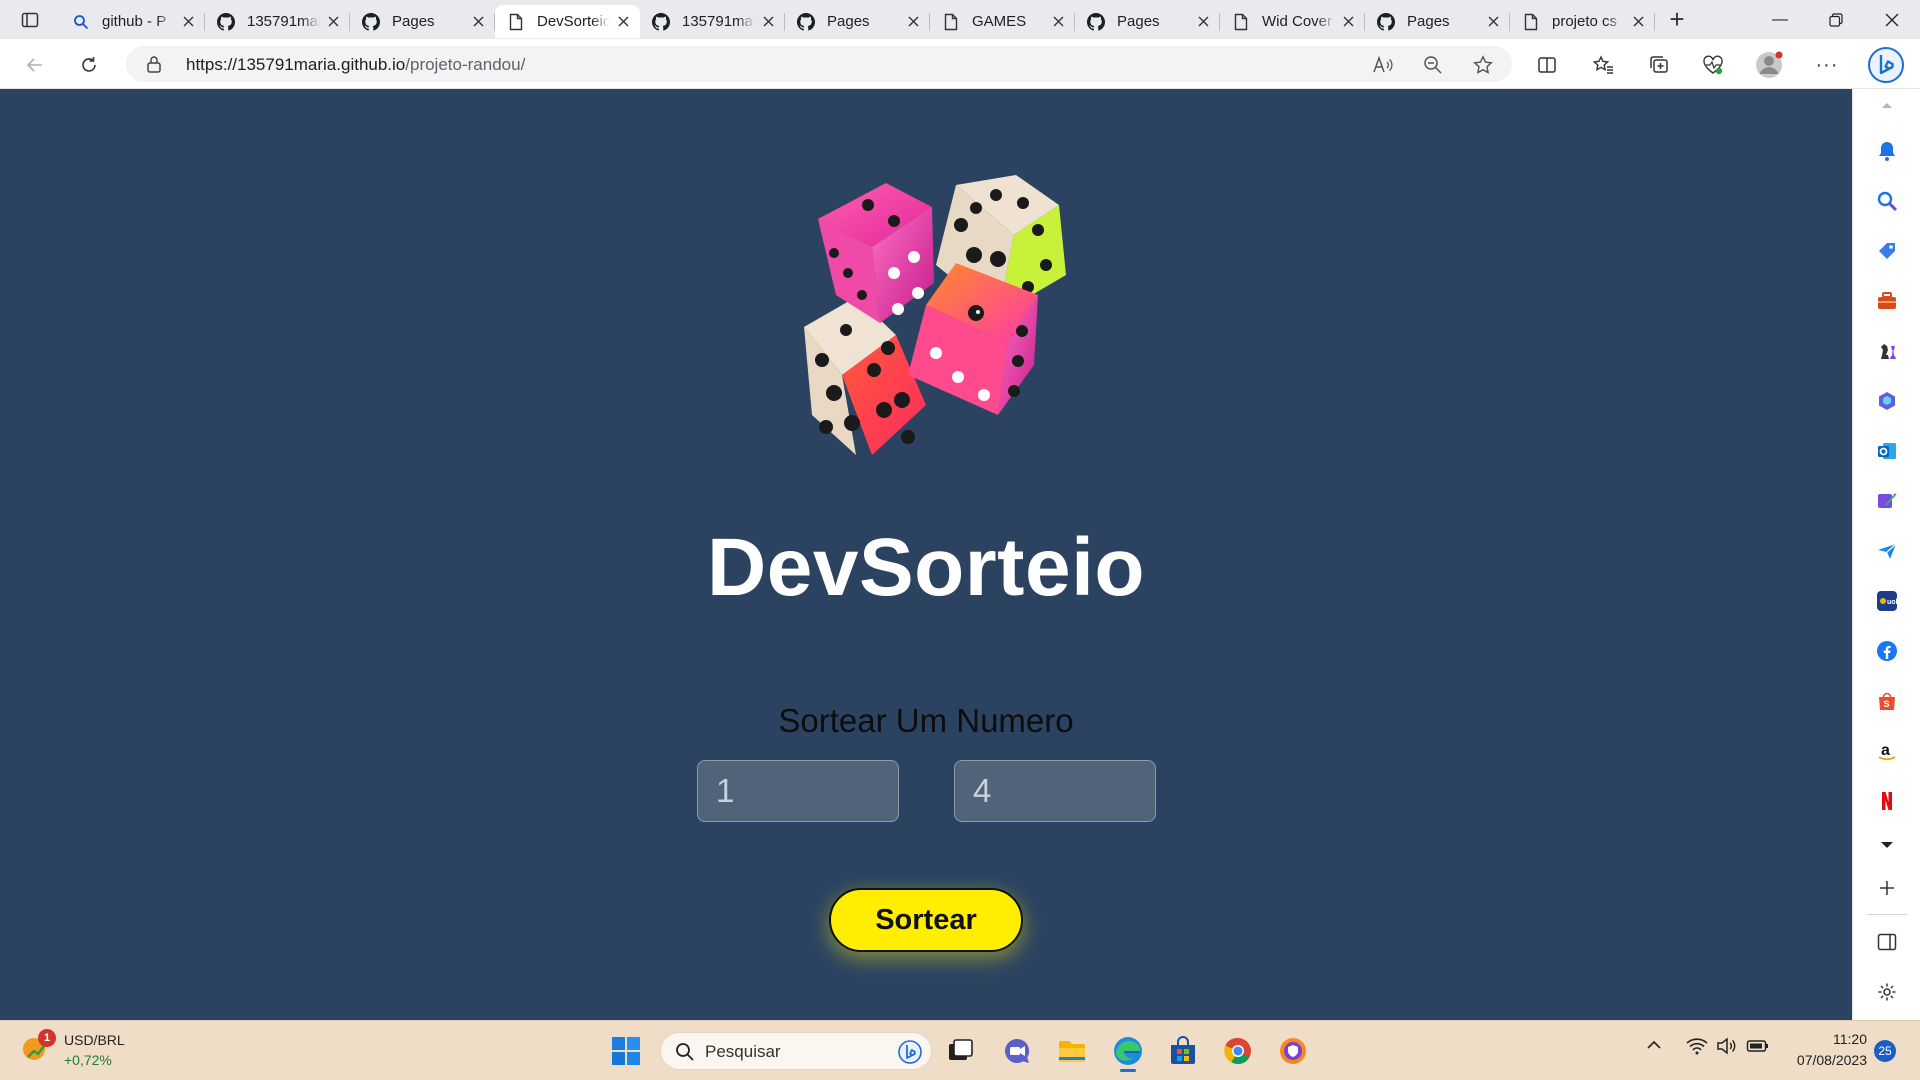 The width and height of the screenshot is (1920, 1080). What do you see at coordinates (1886, 65) in the screenshot?
I see `bing-copilot-button` at bounding box center [1886, 65].